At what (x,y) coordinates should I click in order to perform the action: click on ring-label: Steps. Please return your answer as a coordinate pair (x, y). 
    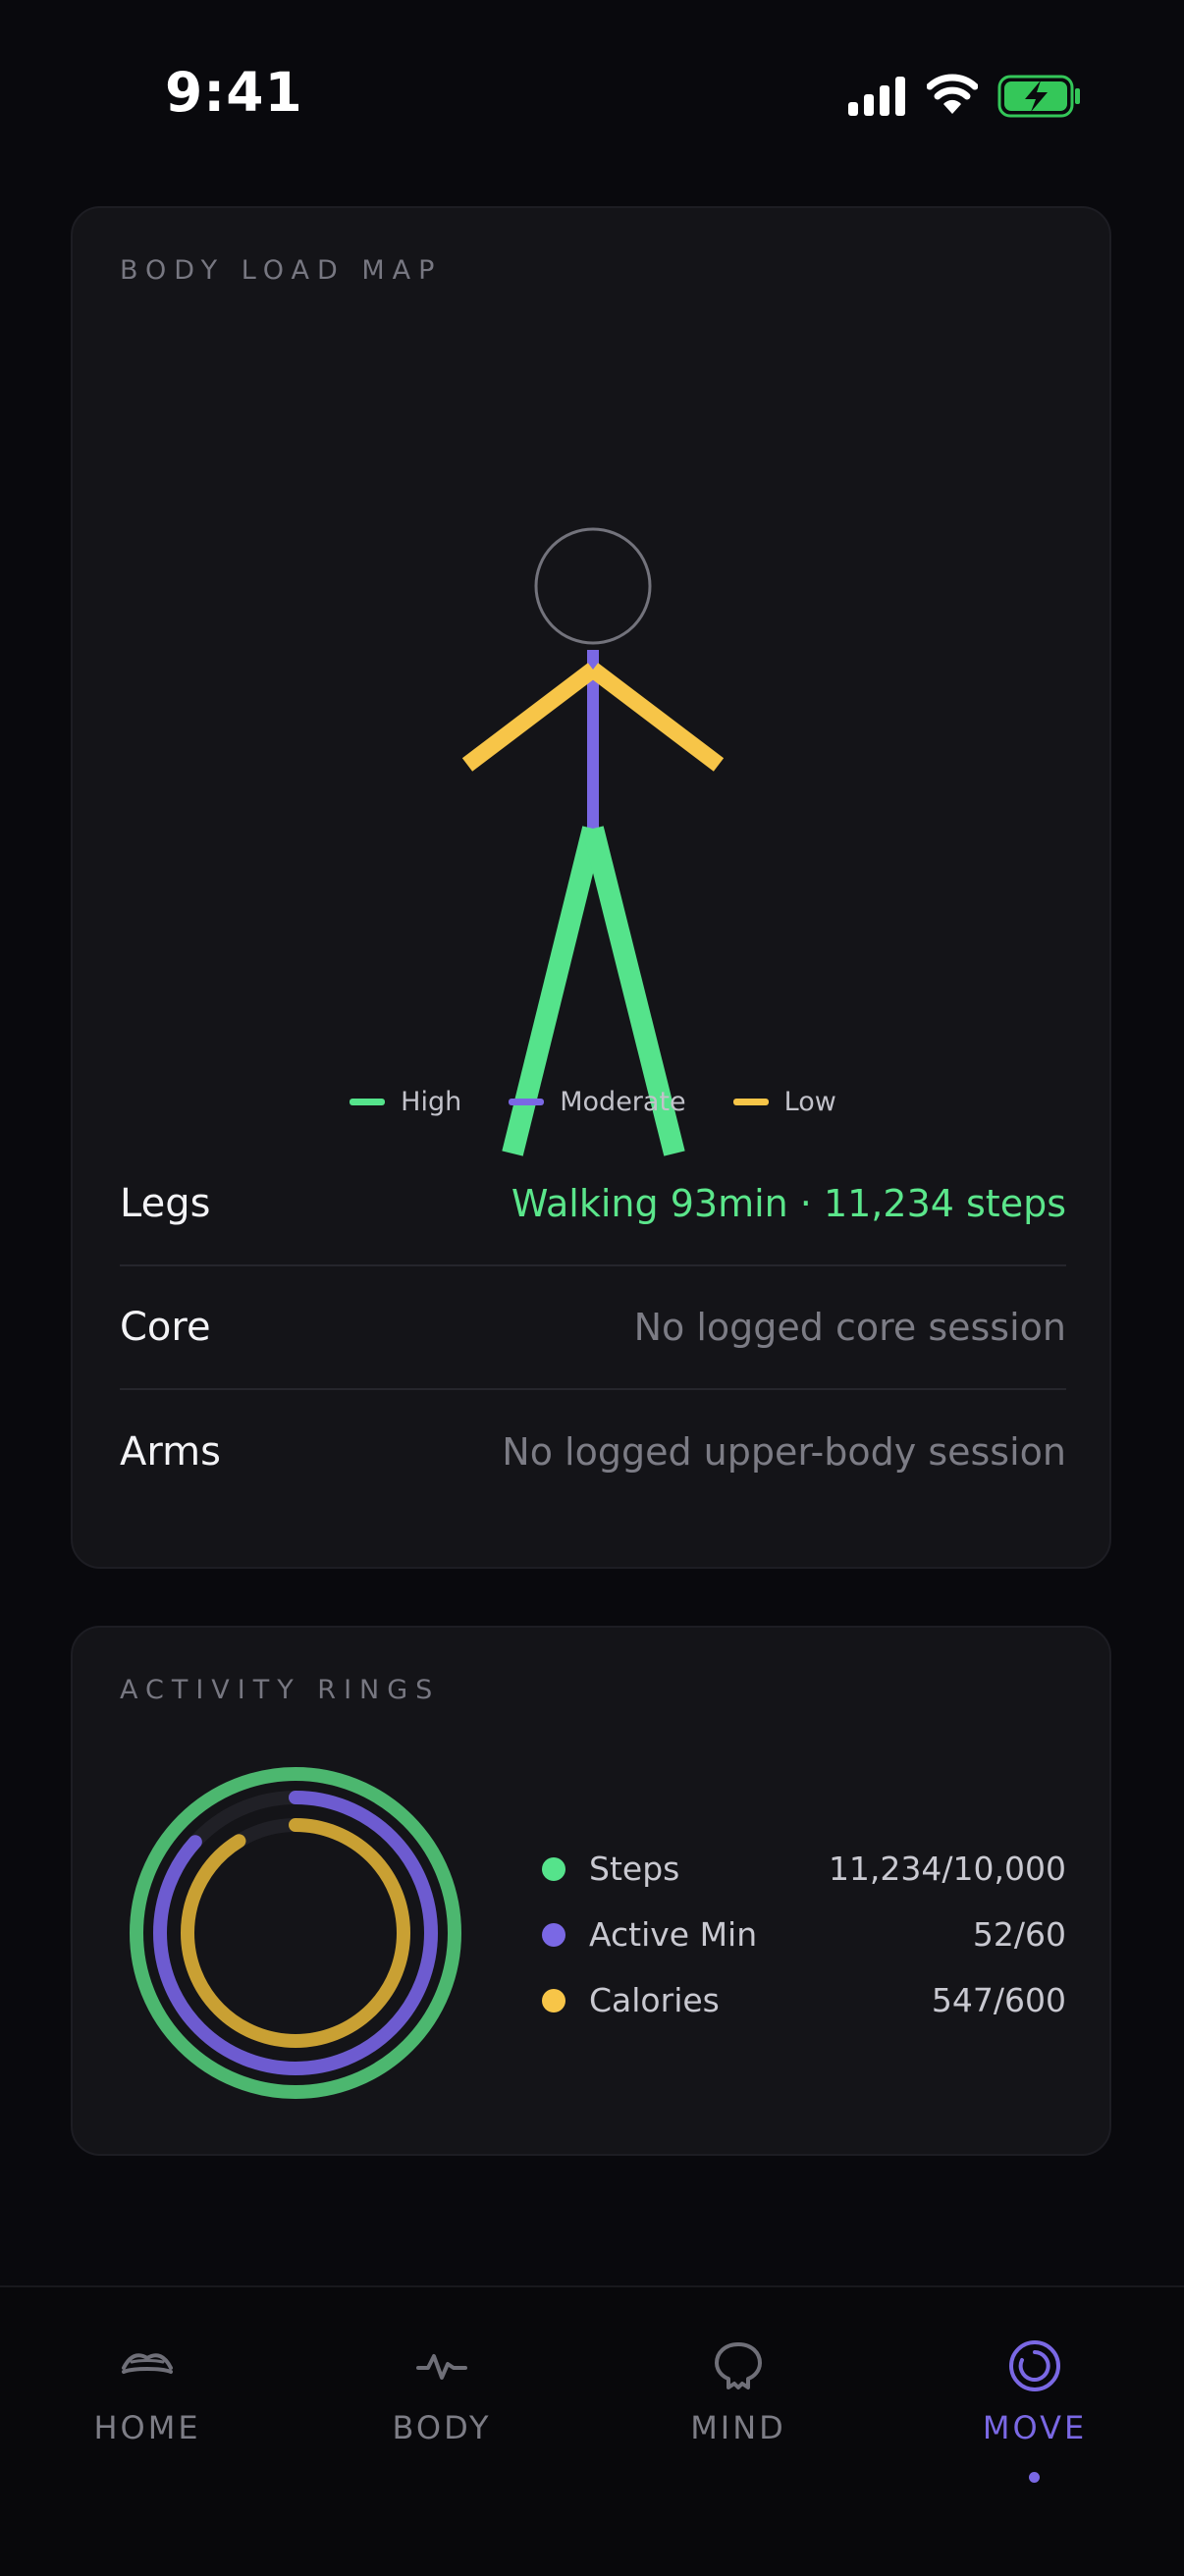
    Looking at the image, I should click on (634, 1869).